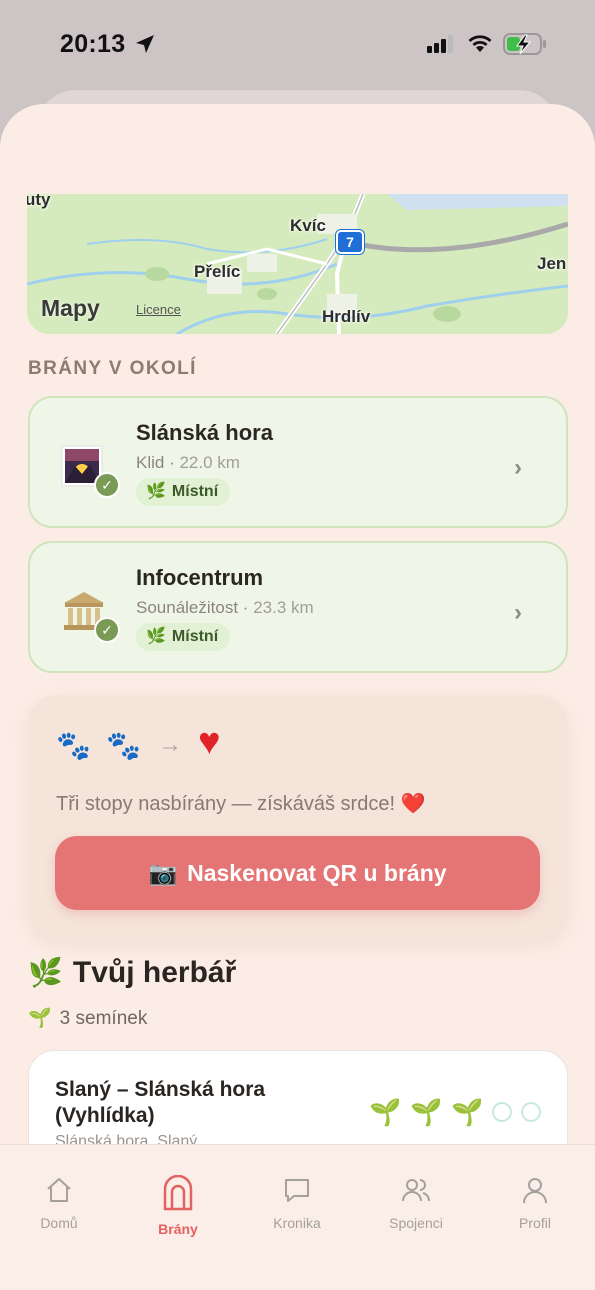 Image resolution: width=595 pixels, height=1290 pixels. Describe the element at coordinates (93, 44) in the screenshot. I see `status-time: 20:13` at that location.